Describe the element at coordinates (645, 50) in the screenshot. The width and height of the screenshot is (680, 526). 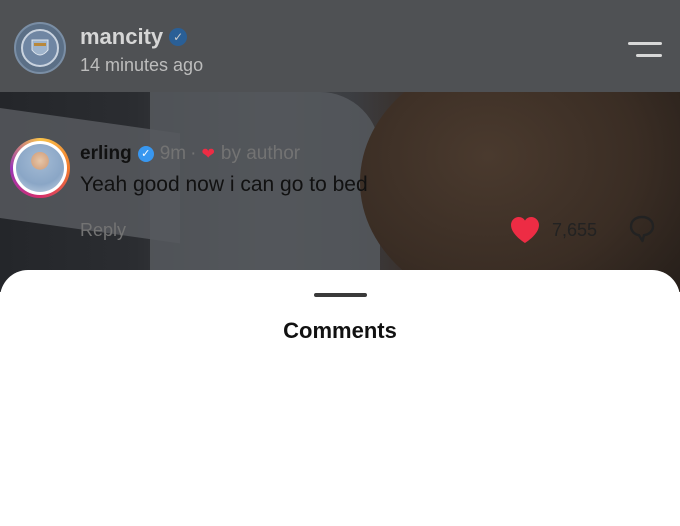
I see `hamburger-menu-icon` at that location.